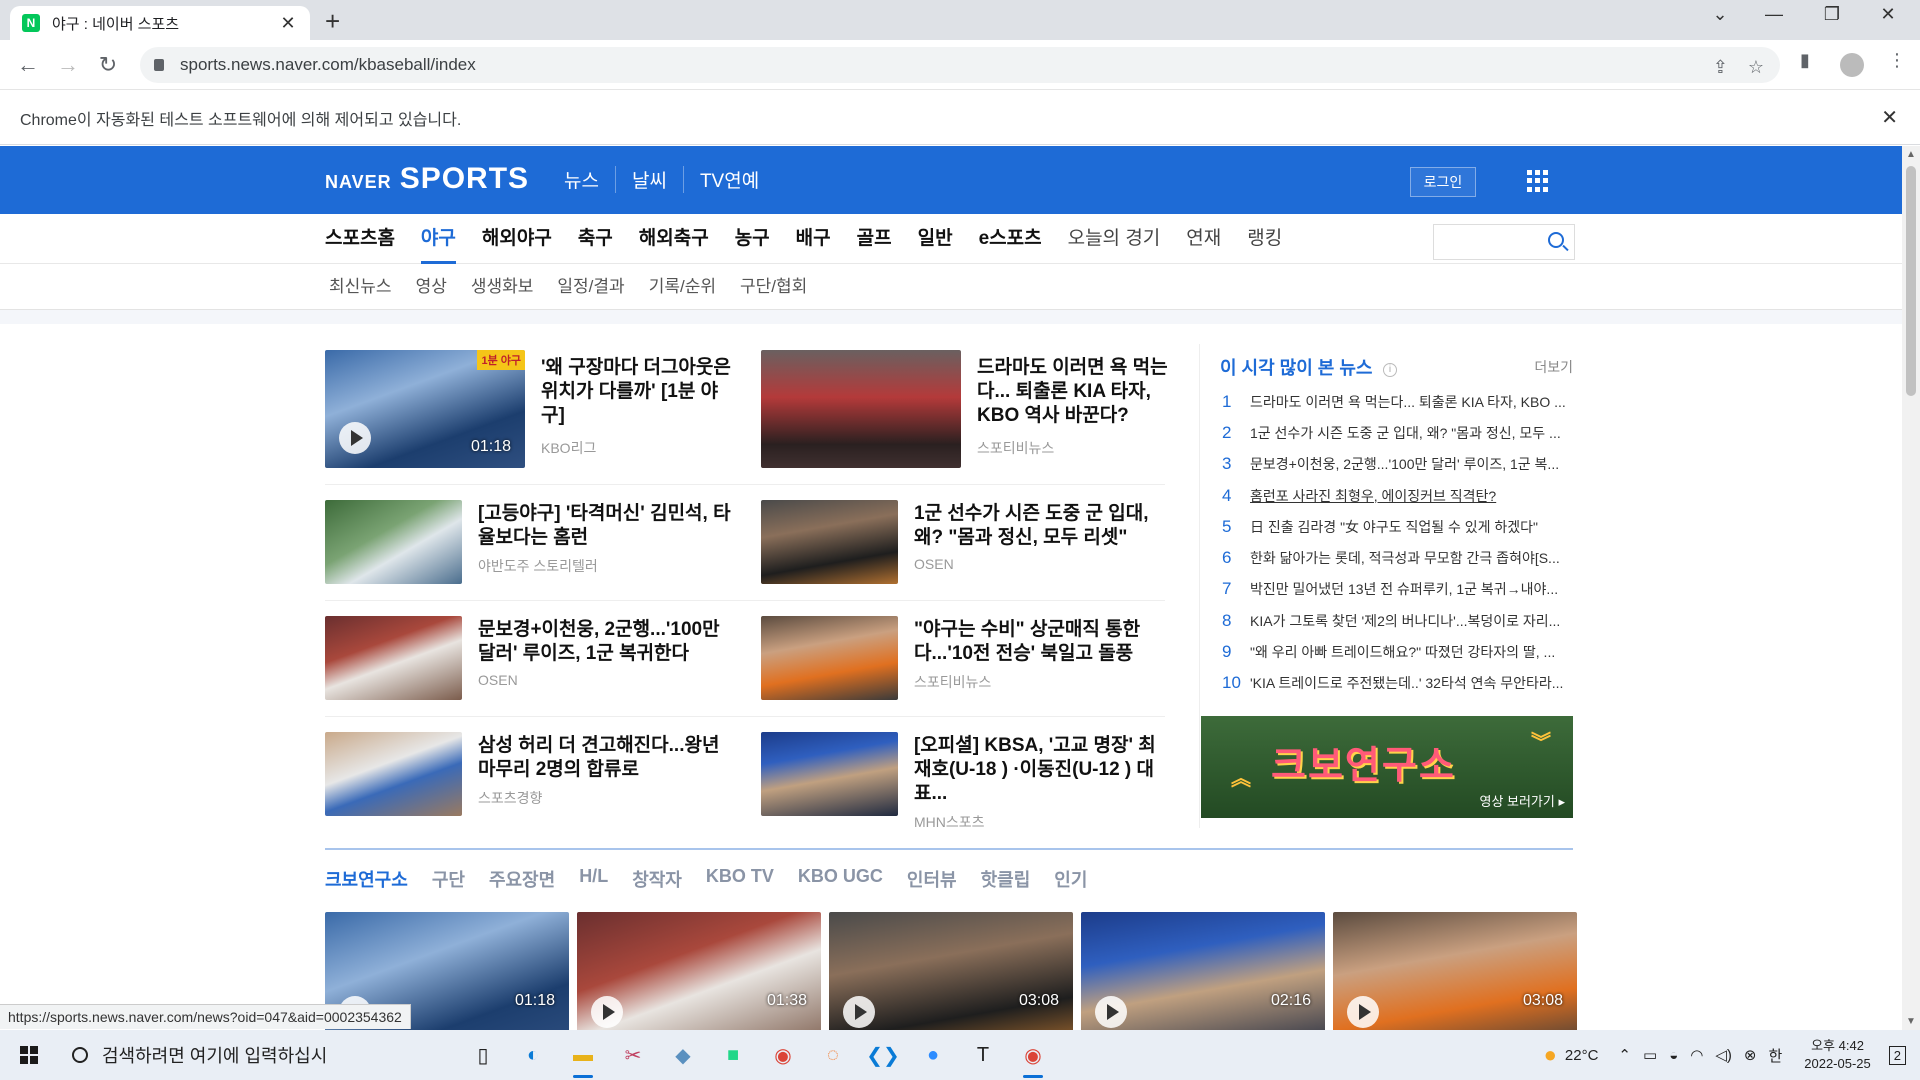 Image resolution: width=1920 pixels, height=1080 pixels. What do you see at coordinates (583, 1055) in the screenshot?
I see `file-explorer-icon: ▬` at bounding box center [583, 1055].